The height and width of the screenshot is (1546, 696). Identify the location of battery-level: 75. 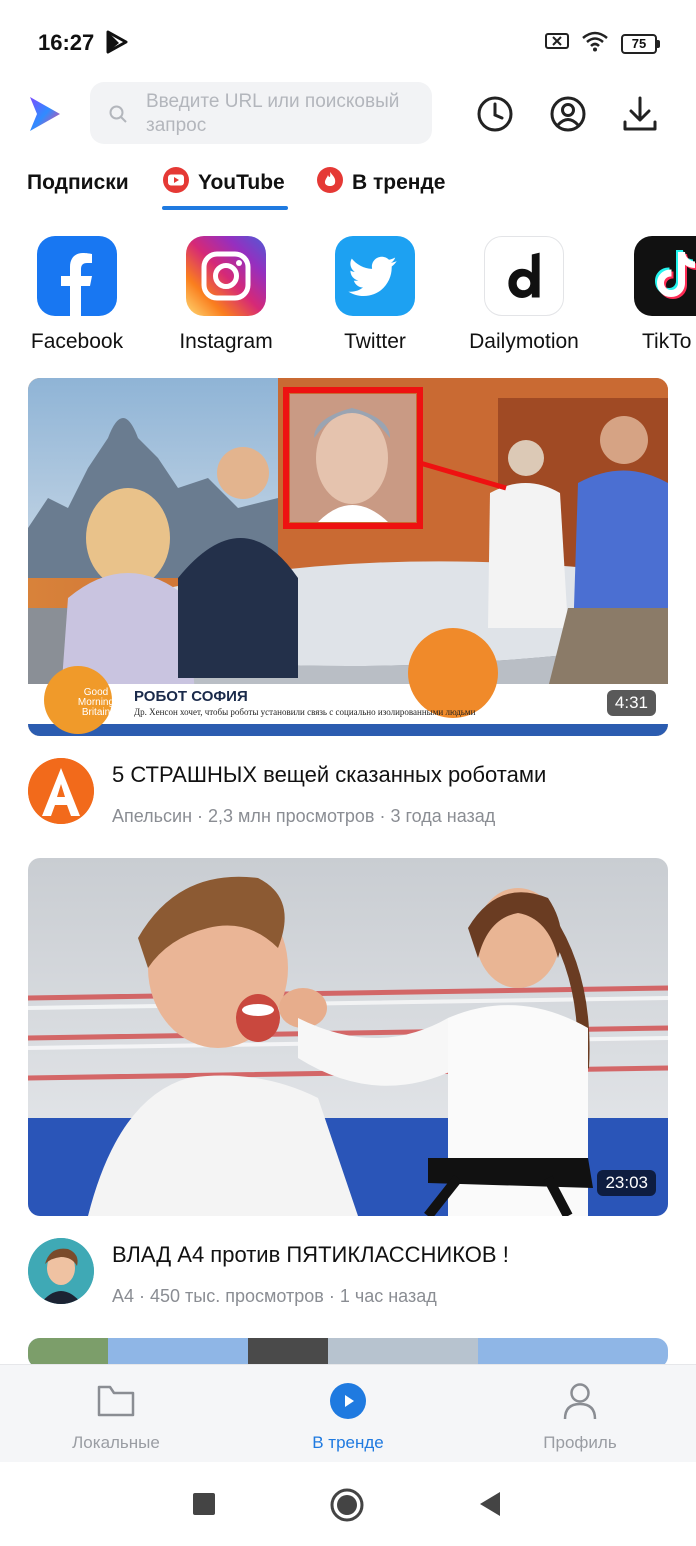
(639, 43).